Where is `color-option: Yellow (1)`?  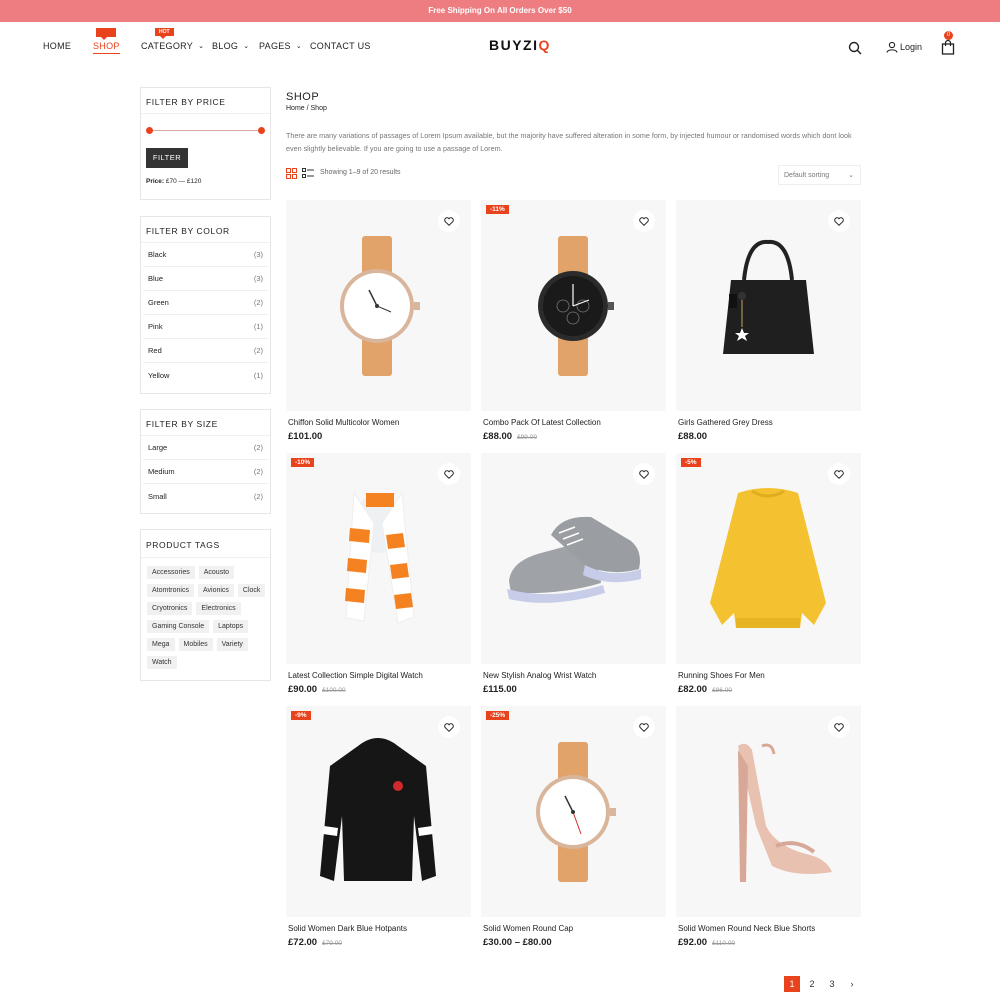
color-option: Yellow (1) is located at coordinates (205, 375).